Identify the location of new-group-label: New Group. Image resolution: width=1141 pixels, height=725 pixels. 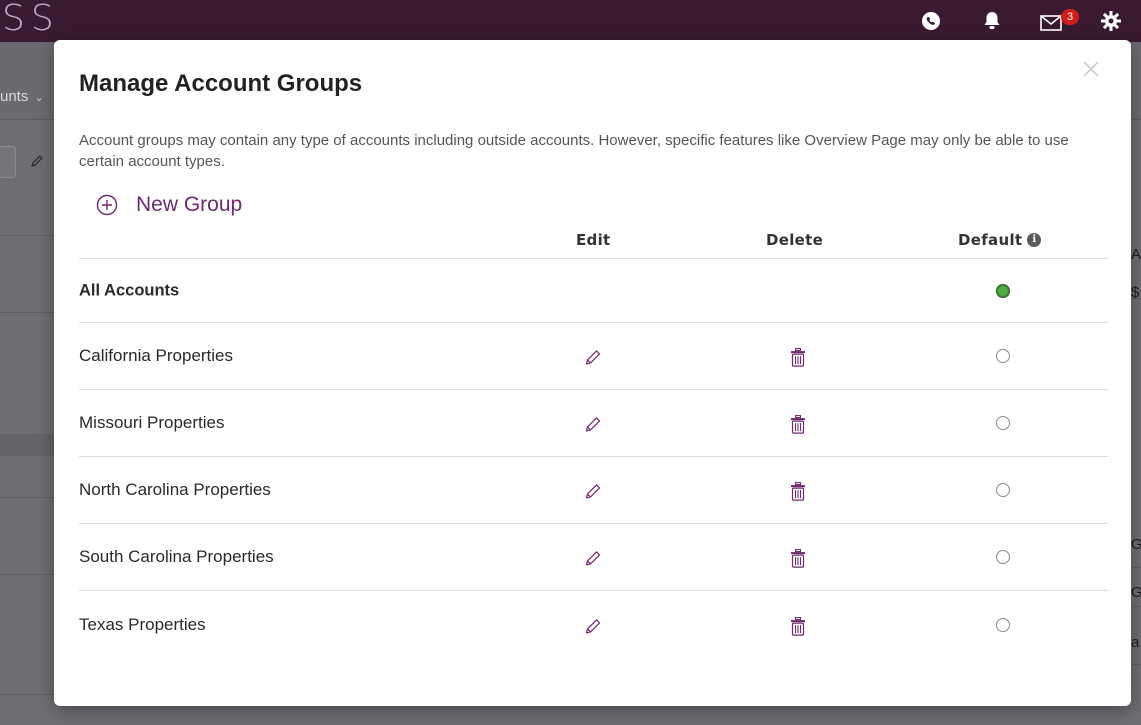
(189, 204).